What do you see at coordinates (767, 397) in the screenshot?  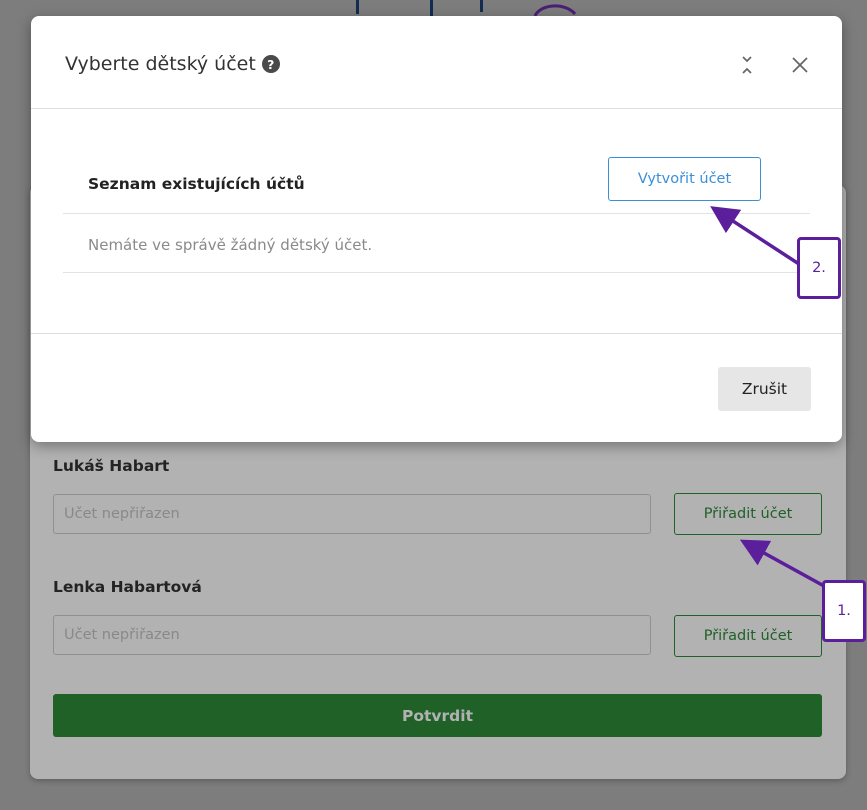 I see `annotation-arrows` at bounding box center [767, 397].